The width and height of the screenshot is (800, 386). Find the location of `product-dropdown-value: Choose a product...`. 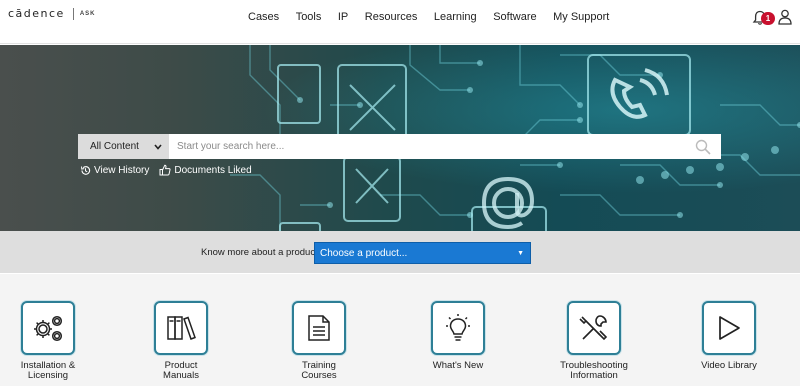

product-dropdown-value: Choose a product... is located at coordinates (364, 253).